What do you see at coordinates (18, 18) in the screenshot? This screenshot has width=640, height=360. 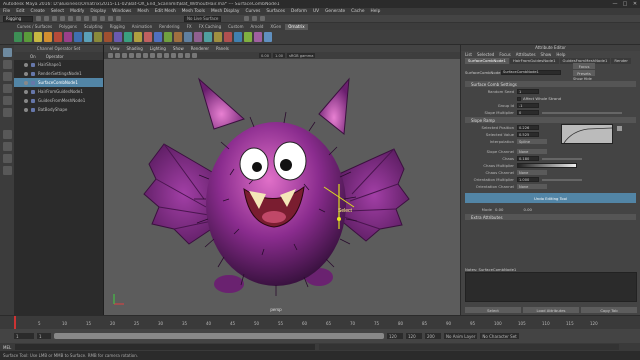 I see `menu-set-dropdown: Rigging` at bounding box center [18, 18].